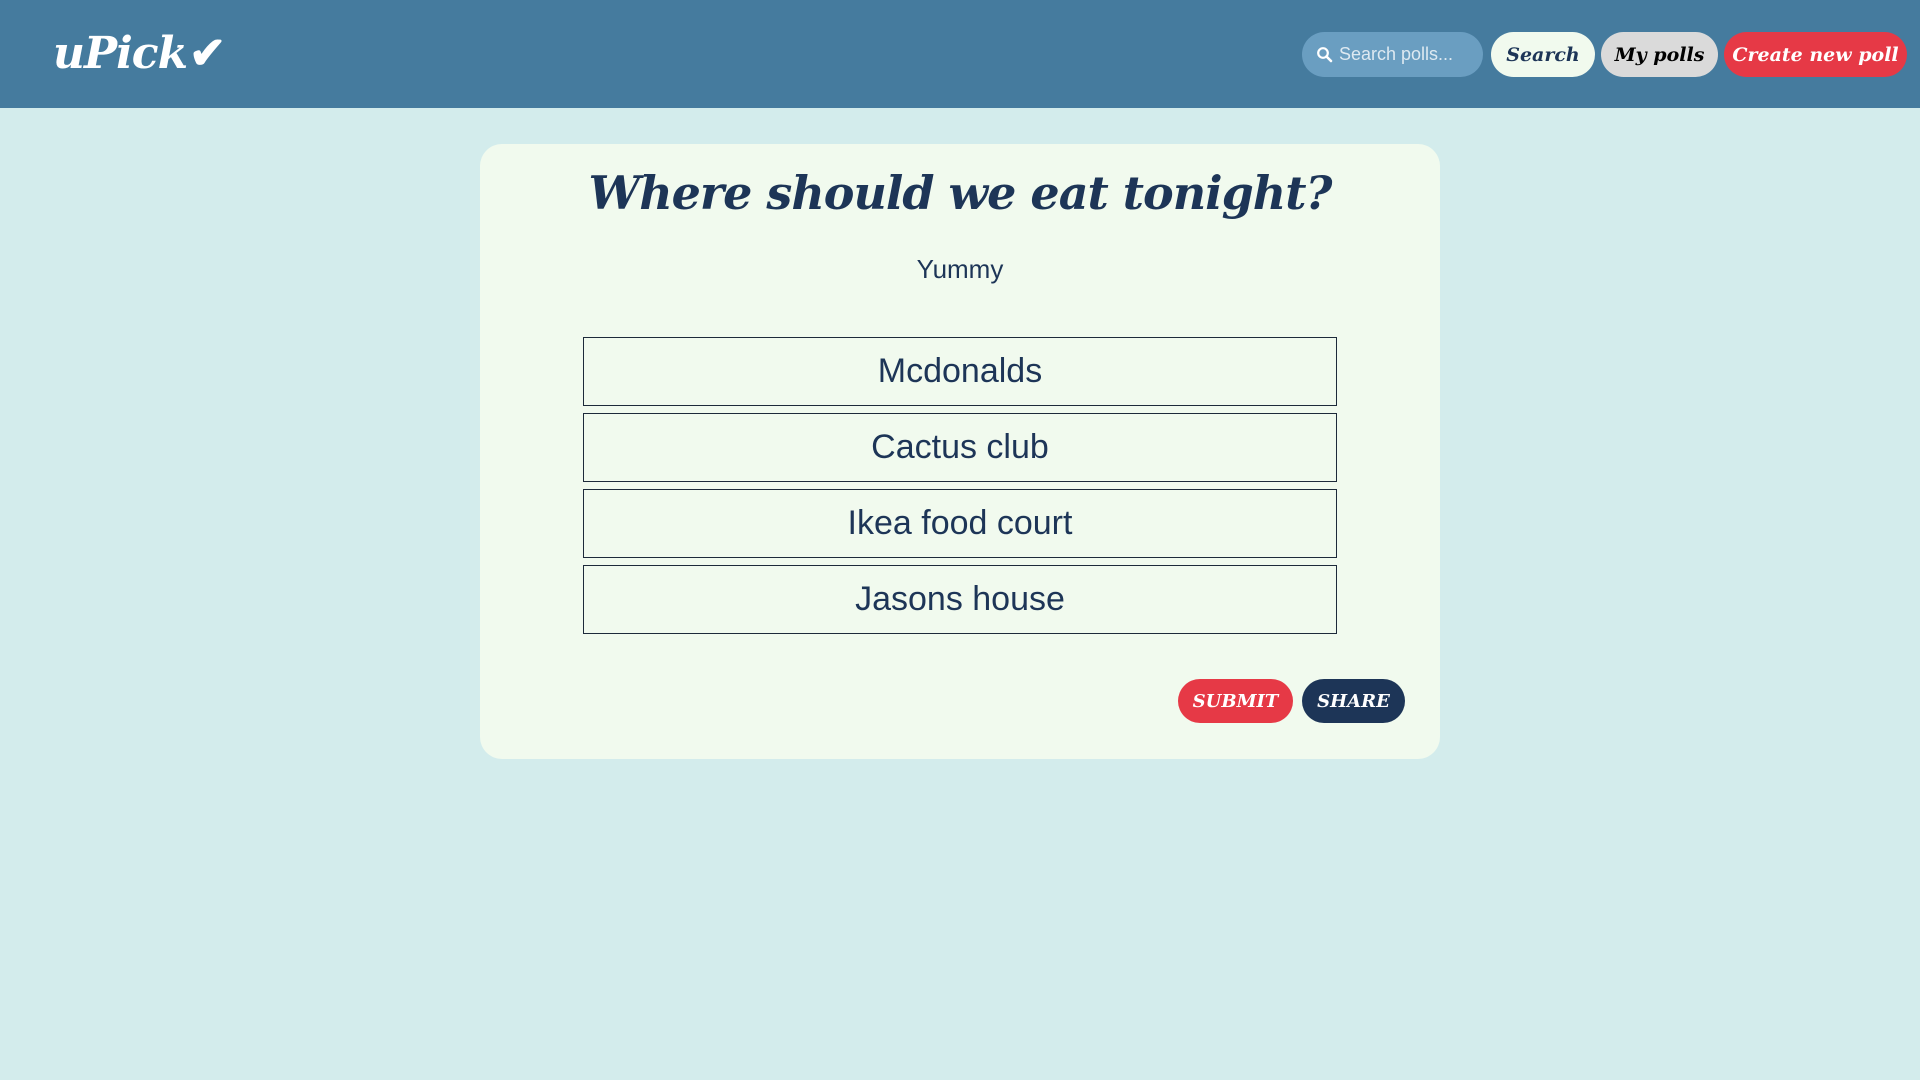  What do you see at coordinates (1659, 54) in the screenshot?
I see `my-polls-button: My polls` at bounding box center [1659, 54].